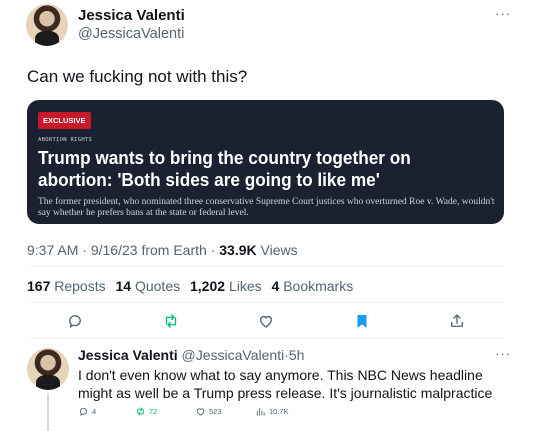  What do you see at coordinates (148, 286) in the screenshot?
I see `quotes-stat: 14 Quotes` at bounding box center [148, 286].